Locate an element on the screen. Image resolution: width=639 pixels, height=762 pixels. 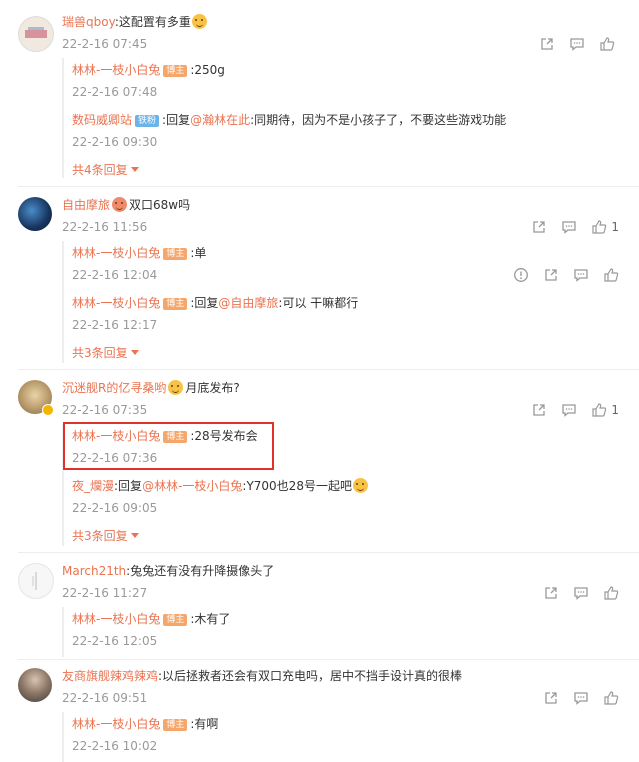
reply-line: 林林-一枝小白兔 博主:木有了 is located at coordinates (151, 619).